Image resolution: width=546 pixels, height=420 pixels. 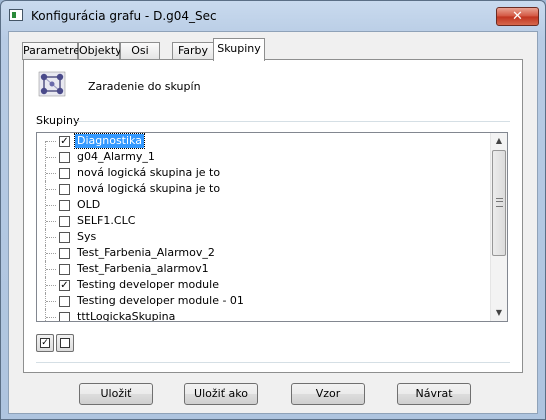 What do you see at coordinates (146, 252) in the screenshot?
I see `group-label: Test_Farbenia_Alarmov_2` at bounding box center [146, 252].